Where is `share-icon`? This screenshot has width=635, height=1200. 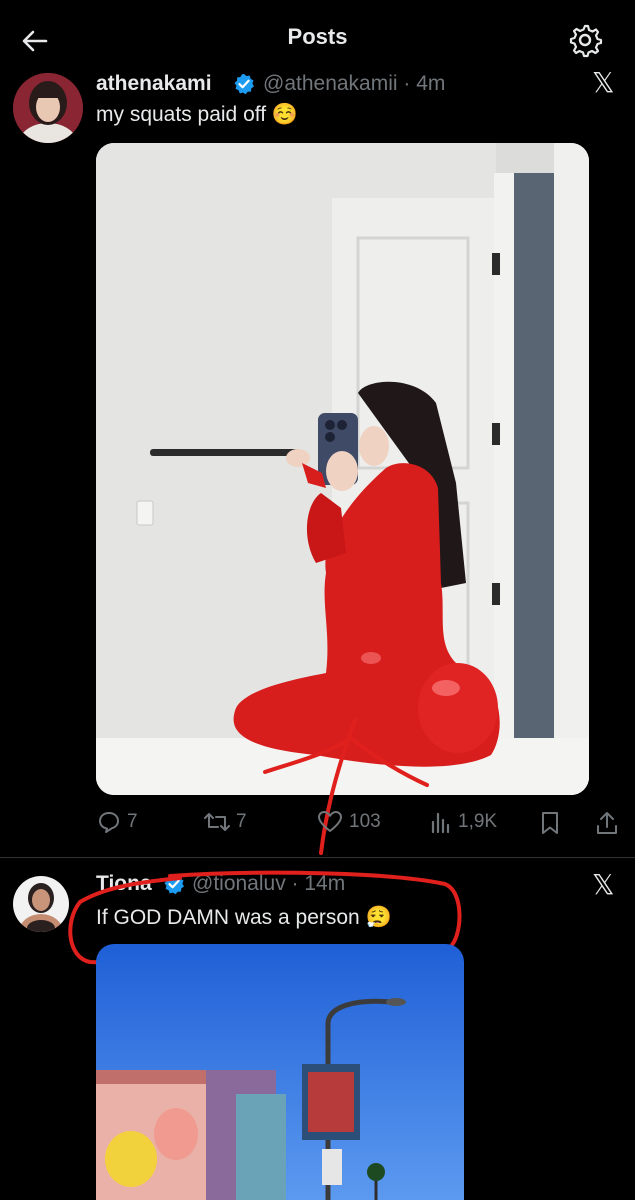 share-icon is located at coordinates (607, 823).